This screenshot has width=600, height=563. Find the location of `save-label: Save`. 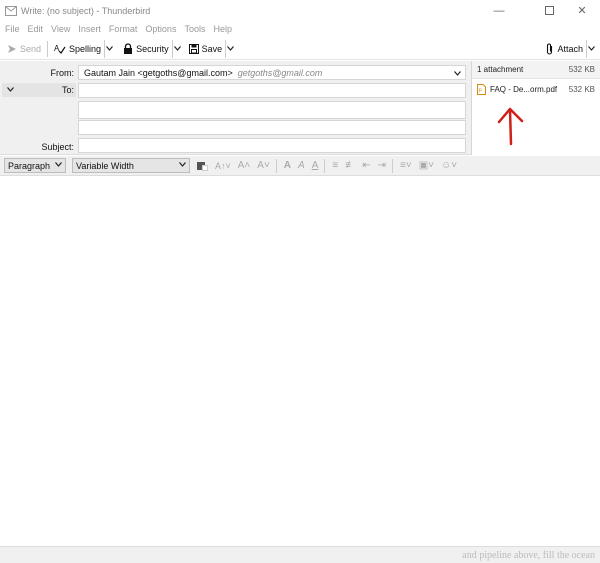

save-label: Save is located at coordinates (212, 48).